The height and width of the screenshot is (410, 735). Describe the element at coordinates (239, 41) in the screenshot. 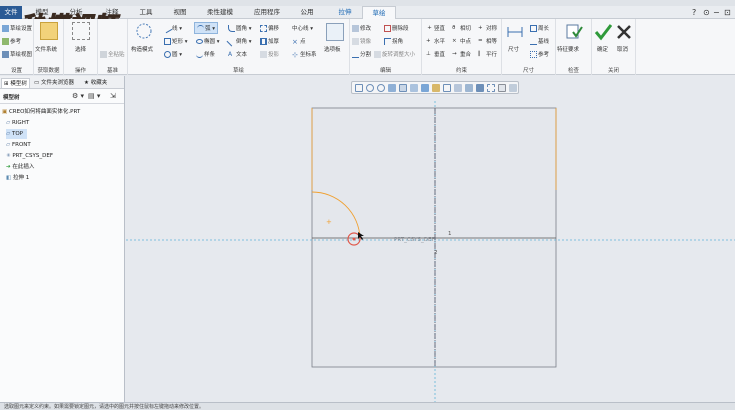

I see `chamfer-button: 倒角 ▾` at that location.